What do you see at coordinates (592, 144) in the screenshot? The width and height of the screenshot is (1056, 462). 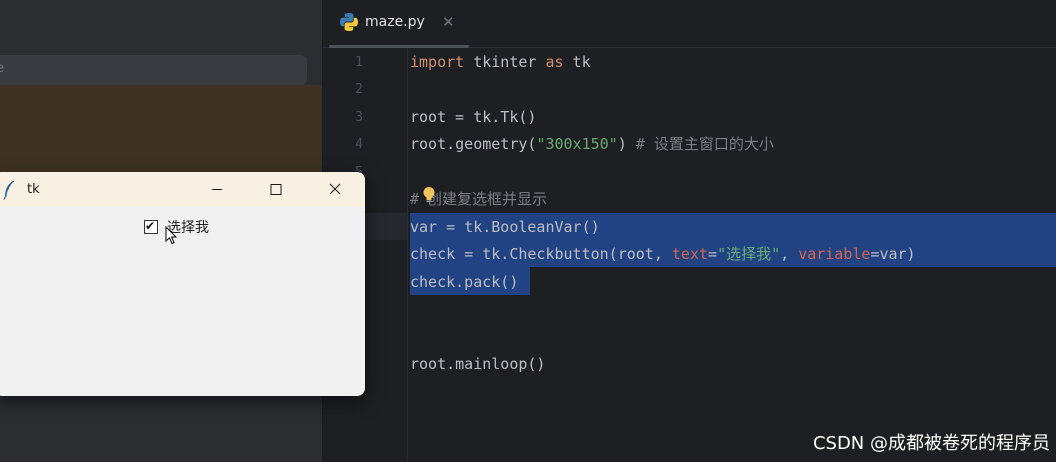 I see `code-line-4: root.geometry("300x150") # 设置主窗口的大小` at bounding box center [592, 144].